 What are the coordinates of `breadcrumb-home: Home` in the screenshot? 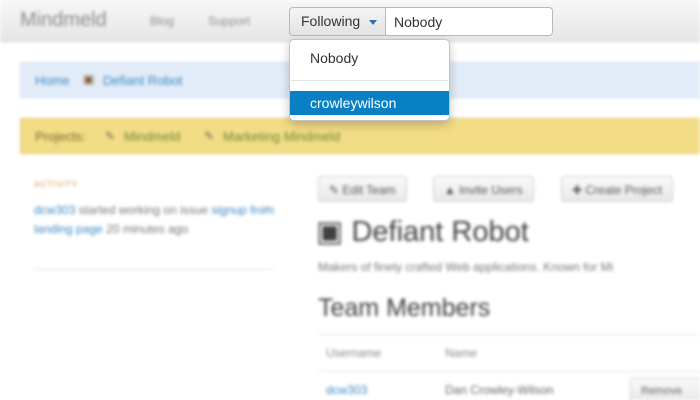 It's located at (52, 80).